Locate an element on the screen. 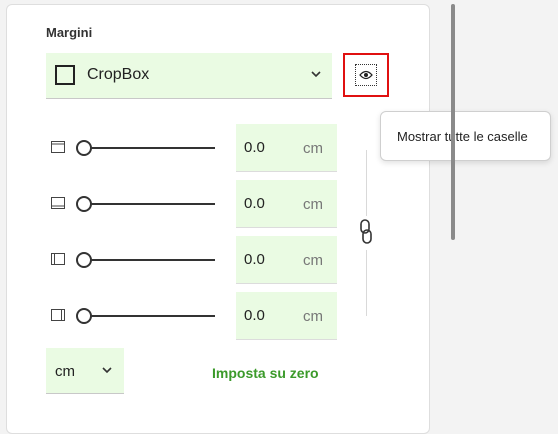 This screenshot has height=434, width=558. scrollbar is located at coordinates (453, 122).